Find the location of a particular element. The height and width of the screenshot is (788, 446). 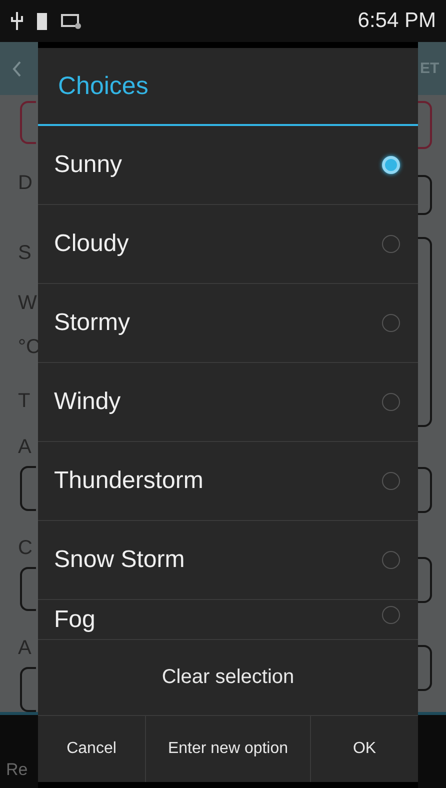

message-icon is located at coordinates (71, 21).